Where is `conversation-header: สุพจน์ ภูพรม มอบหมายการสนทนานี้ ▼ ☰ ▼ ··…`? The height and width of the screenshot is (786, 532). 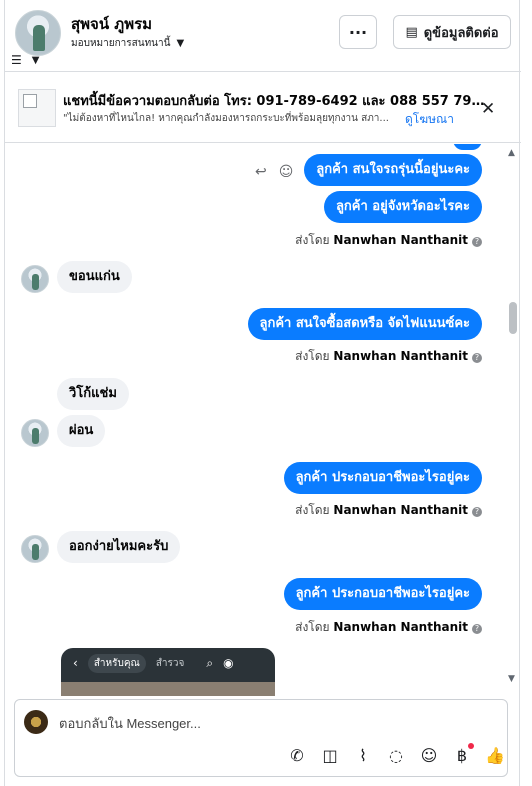 conversation-header: สุพจน์ ภูพรม มอบหมายการสนทนานี้ ▼ ☰ ▼ ··… is located at coordinates (263, 36).